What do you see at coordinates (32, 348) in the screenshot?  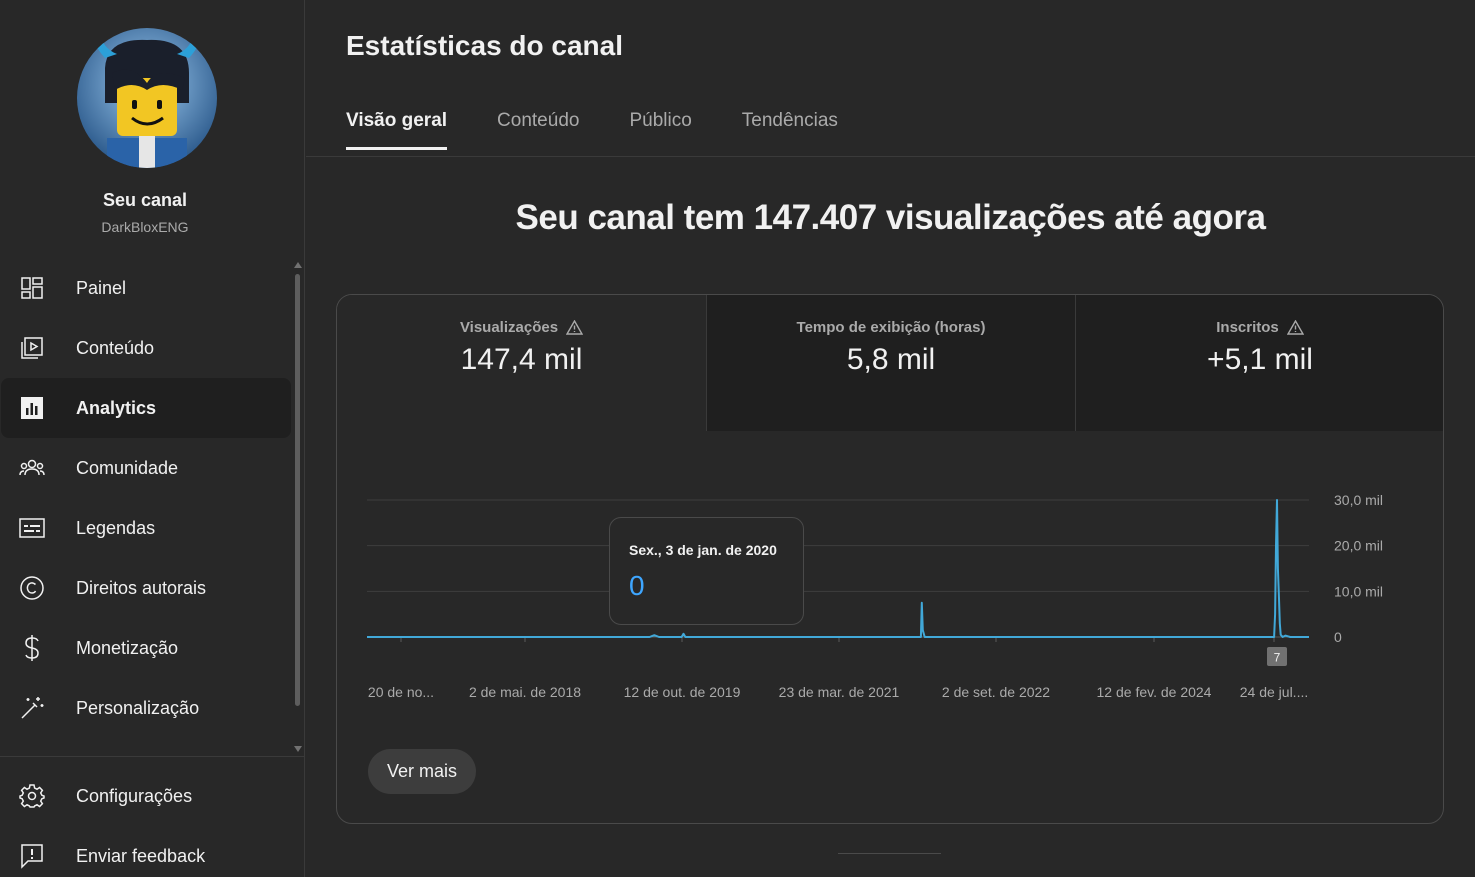 I see `content-icon` at bounding box center [32, 348].